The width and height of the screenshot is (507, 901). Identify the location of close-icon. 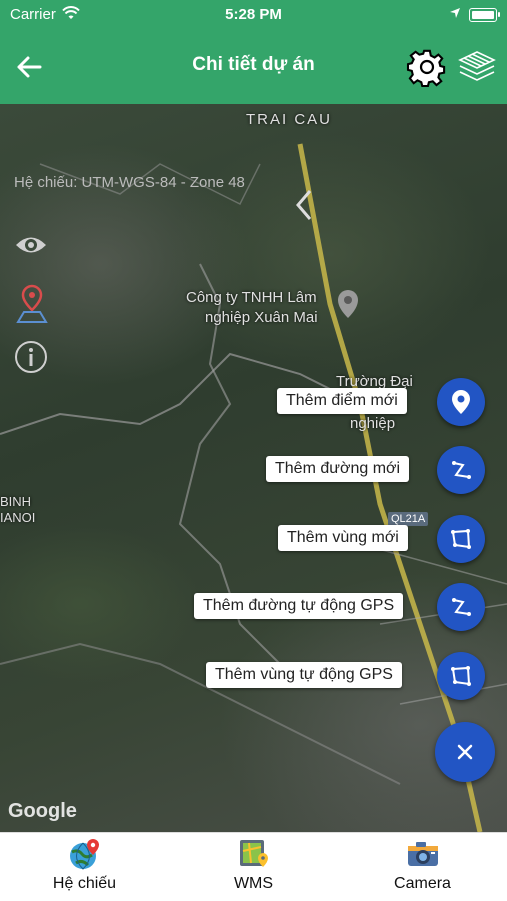
(465, 752).